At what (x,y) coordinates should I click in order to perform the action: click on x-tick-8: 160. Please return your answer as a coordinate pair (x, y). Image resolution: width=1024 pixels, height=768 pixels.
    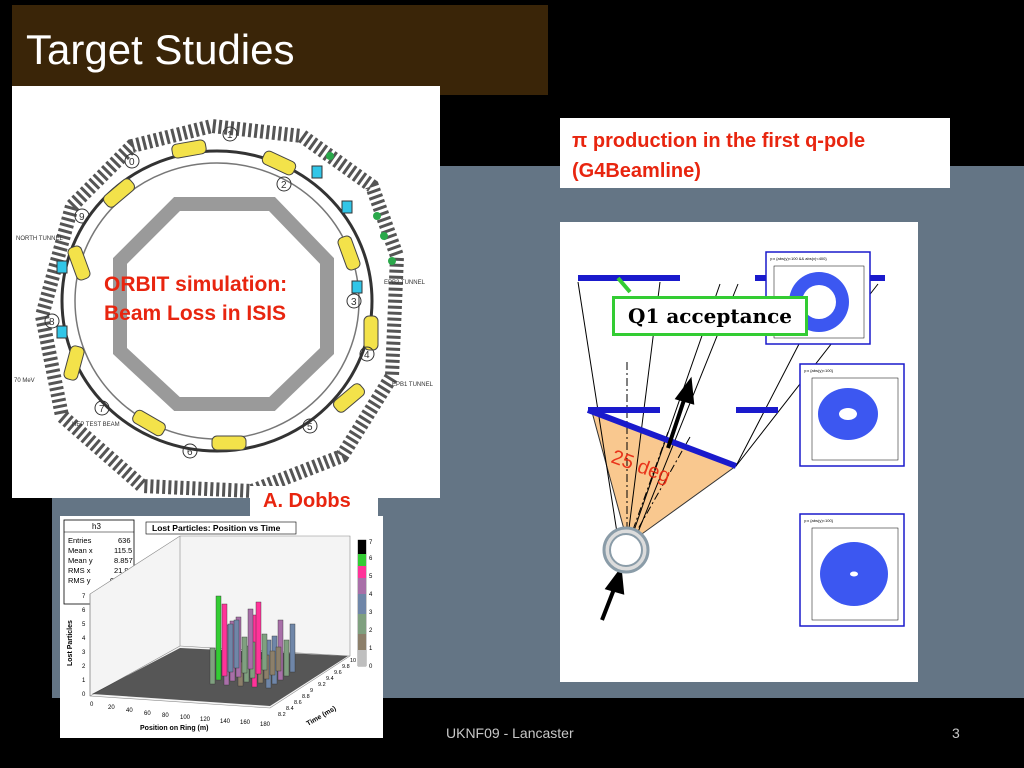
    Looking at the image, I should click on (245, 723).